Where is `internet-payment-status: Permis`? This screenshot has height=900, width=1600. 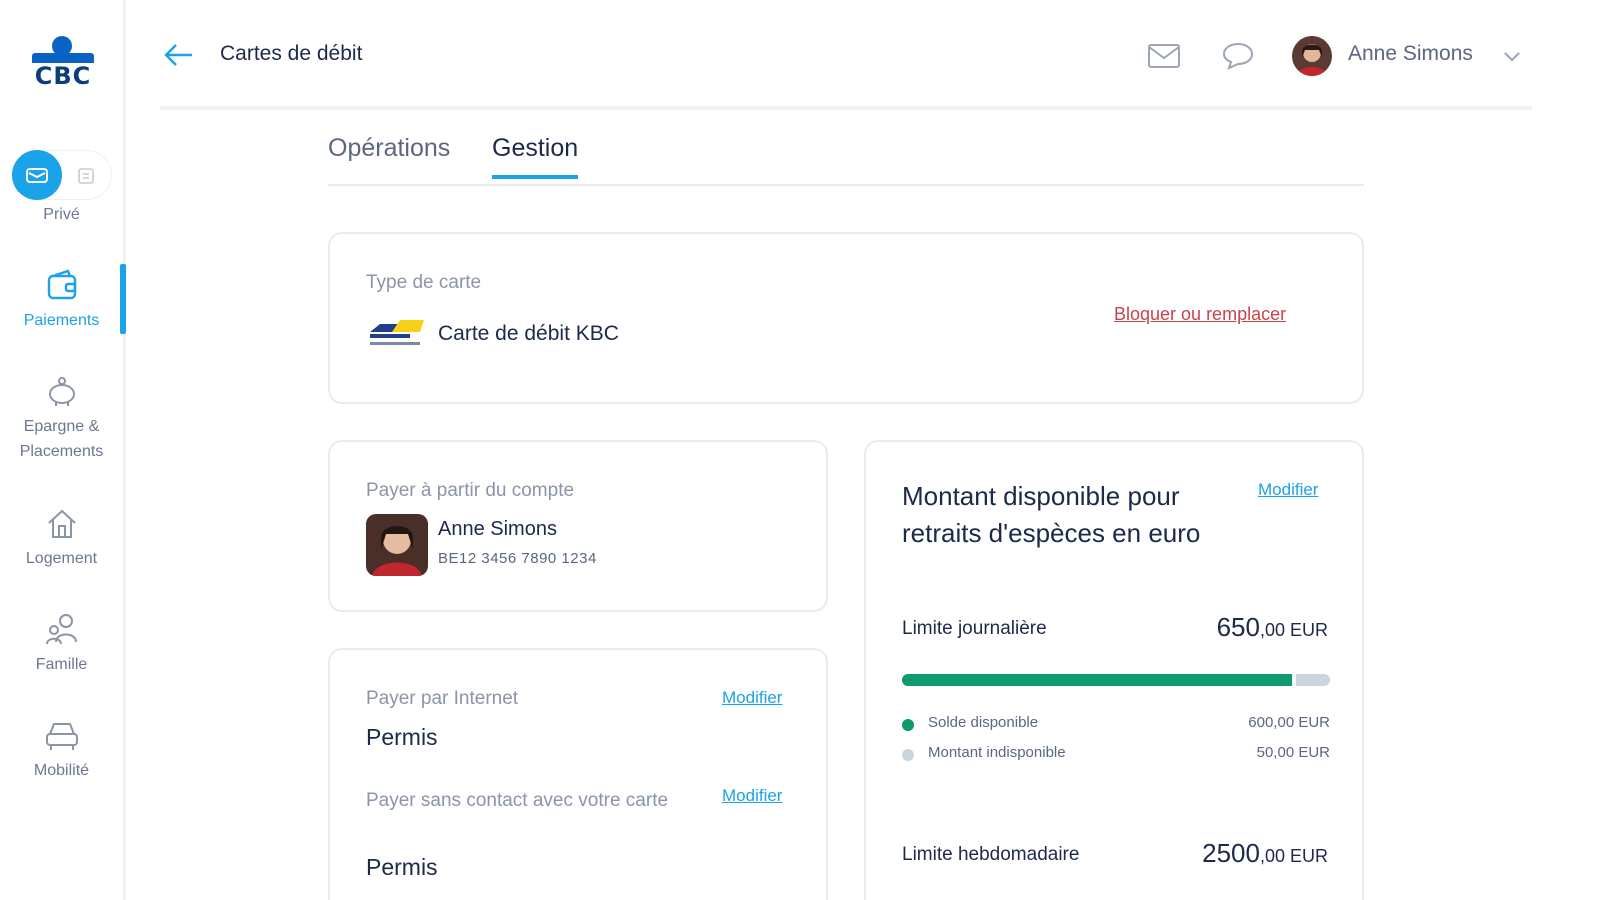
internet-payment-status: Permis is located at coordinates (402, 737).